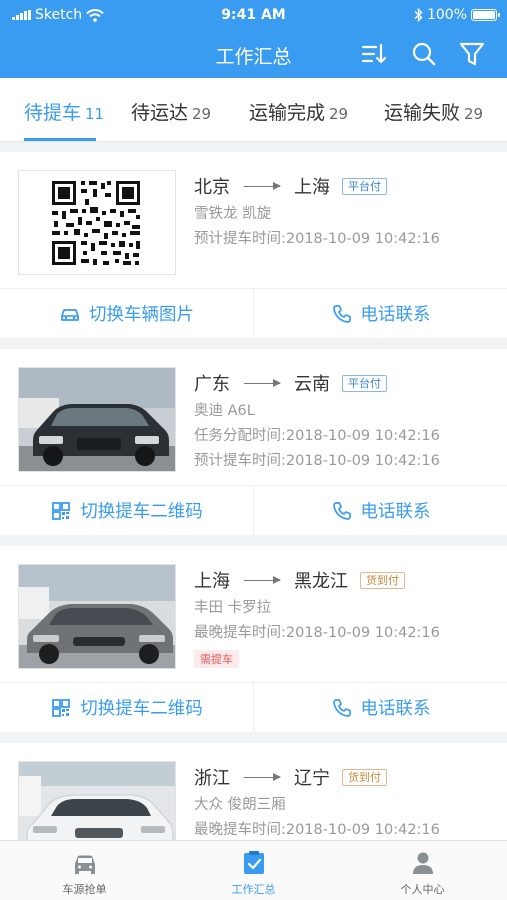  I want to click on bottom-nav: 车源抢单 工作汇总 个人中心, so click(253, 870).